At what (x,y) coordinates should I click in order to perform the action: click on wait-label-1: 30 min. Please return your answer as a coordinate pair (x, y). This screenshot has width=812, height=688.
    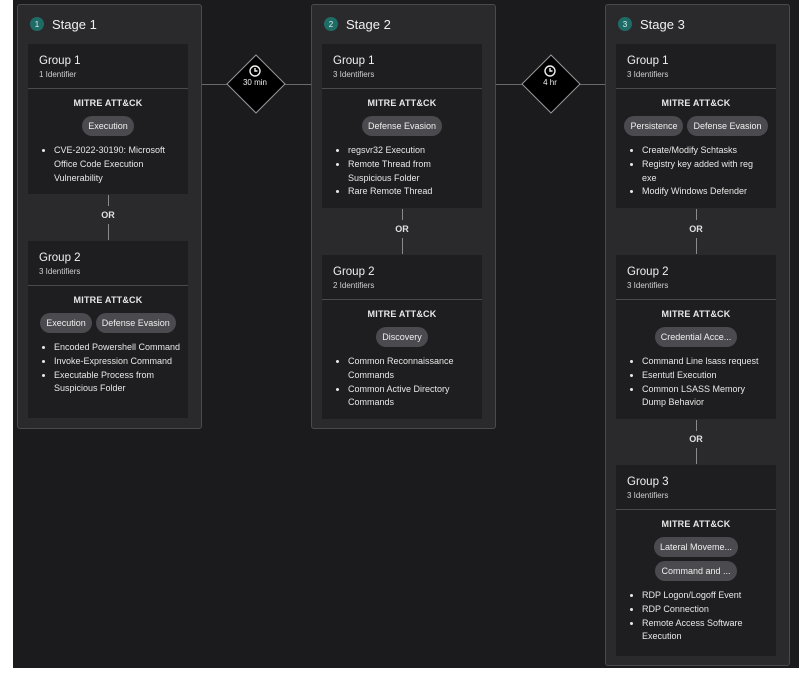
    Looking at the image, I should click on (255, 76).